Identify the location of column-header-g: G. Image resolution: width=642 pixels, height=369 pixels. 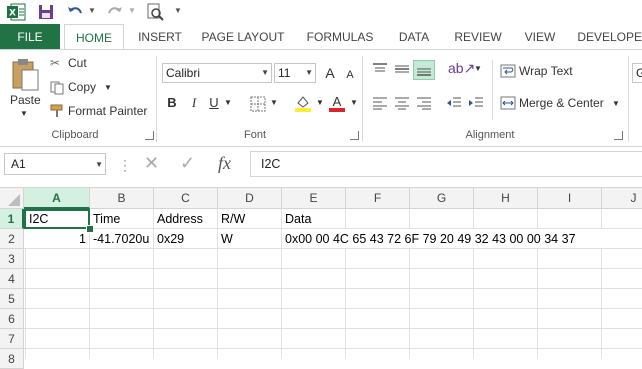
(442, 198).